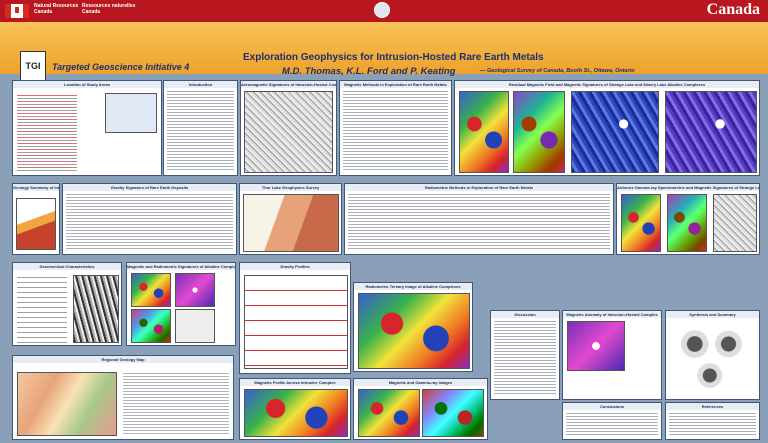 The height and width of the screenshot is (443, 768). What do you see at coordinates (525, 355) in the screenshot?
I see `discussion-panel: Discussion` at bounding box center [525, 355].